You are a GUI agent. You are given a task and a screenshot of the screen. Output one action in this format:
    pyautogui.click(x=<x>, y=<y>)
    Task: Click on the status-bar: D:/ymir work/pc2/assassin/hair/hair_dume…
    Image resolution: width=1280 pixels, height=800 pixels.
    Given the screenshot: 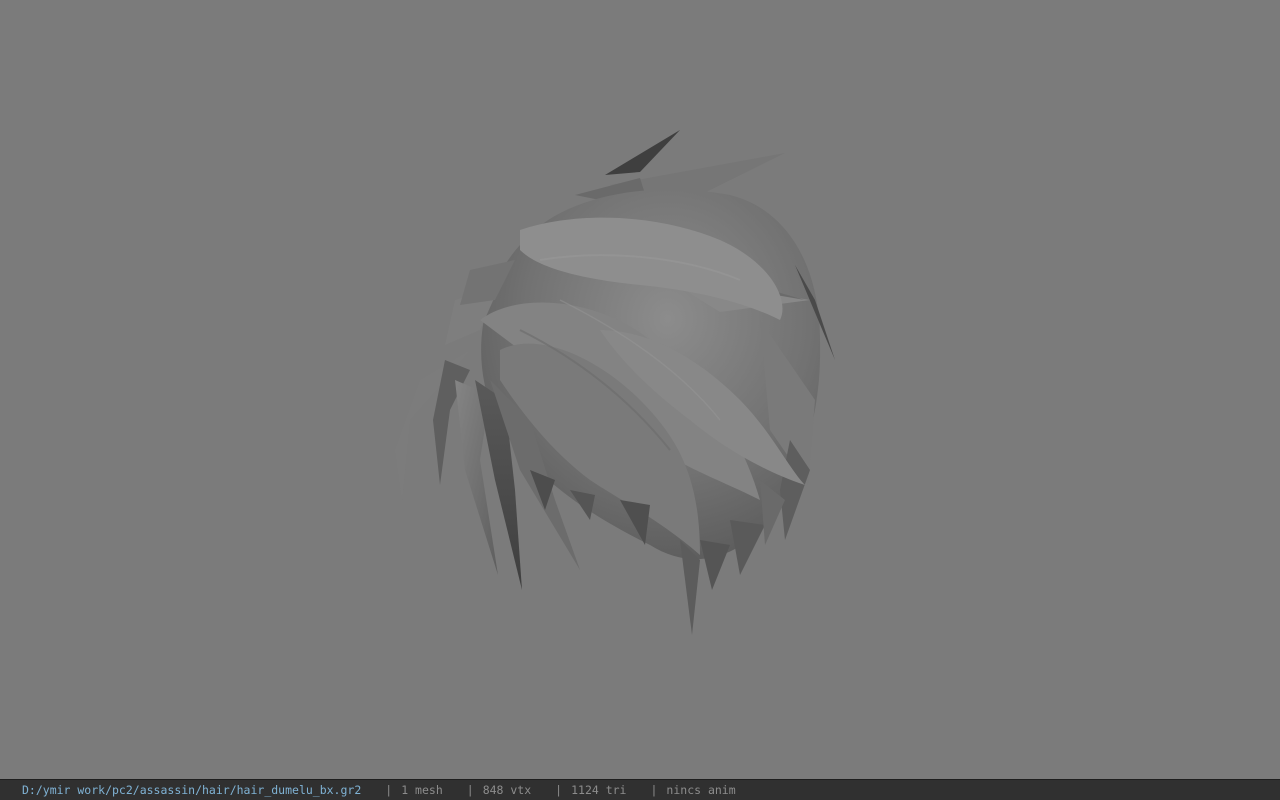 What is the action you would take?
    pyautogui.click(x=640, y=789)
    